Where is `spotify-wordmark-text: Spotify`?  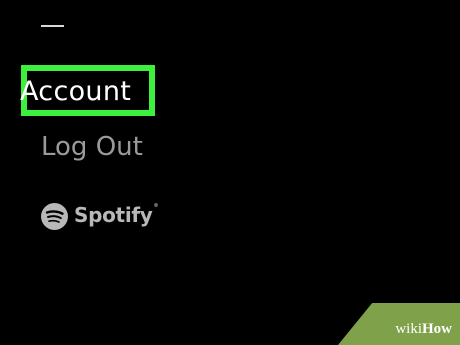
spotify-wordmark-text: Spotify is located at coordinates (113, 215).